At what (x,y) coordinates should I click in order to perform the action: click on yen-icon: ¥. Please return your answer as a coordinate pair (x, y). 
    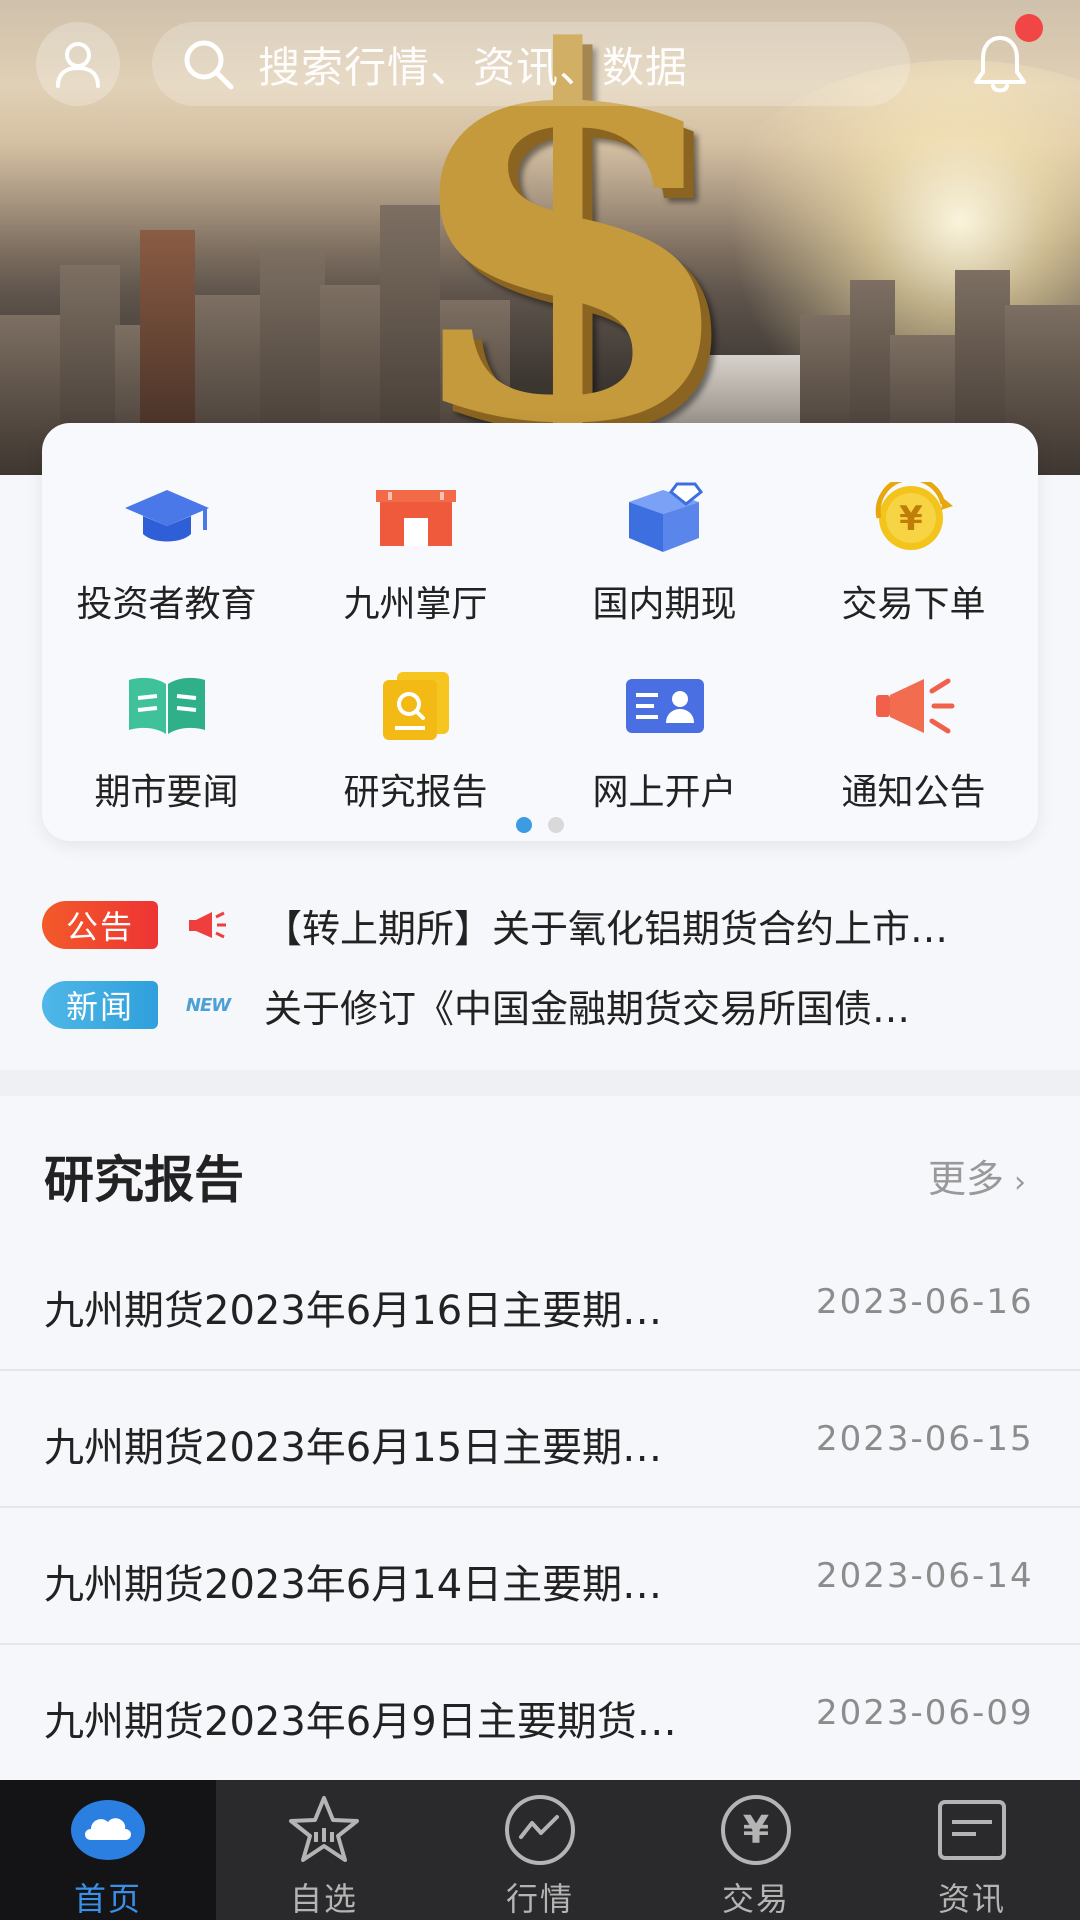
    Looking at the image, I should click on (756, 1830).